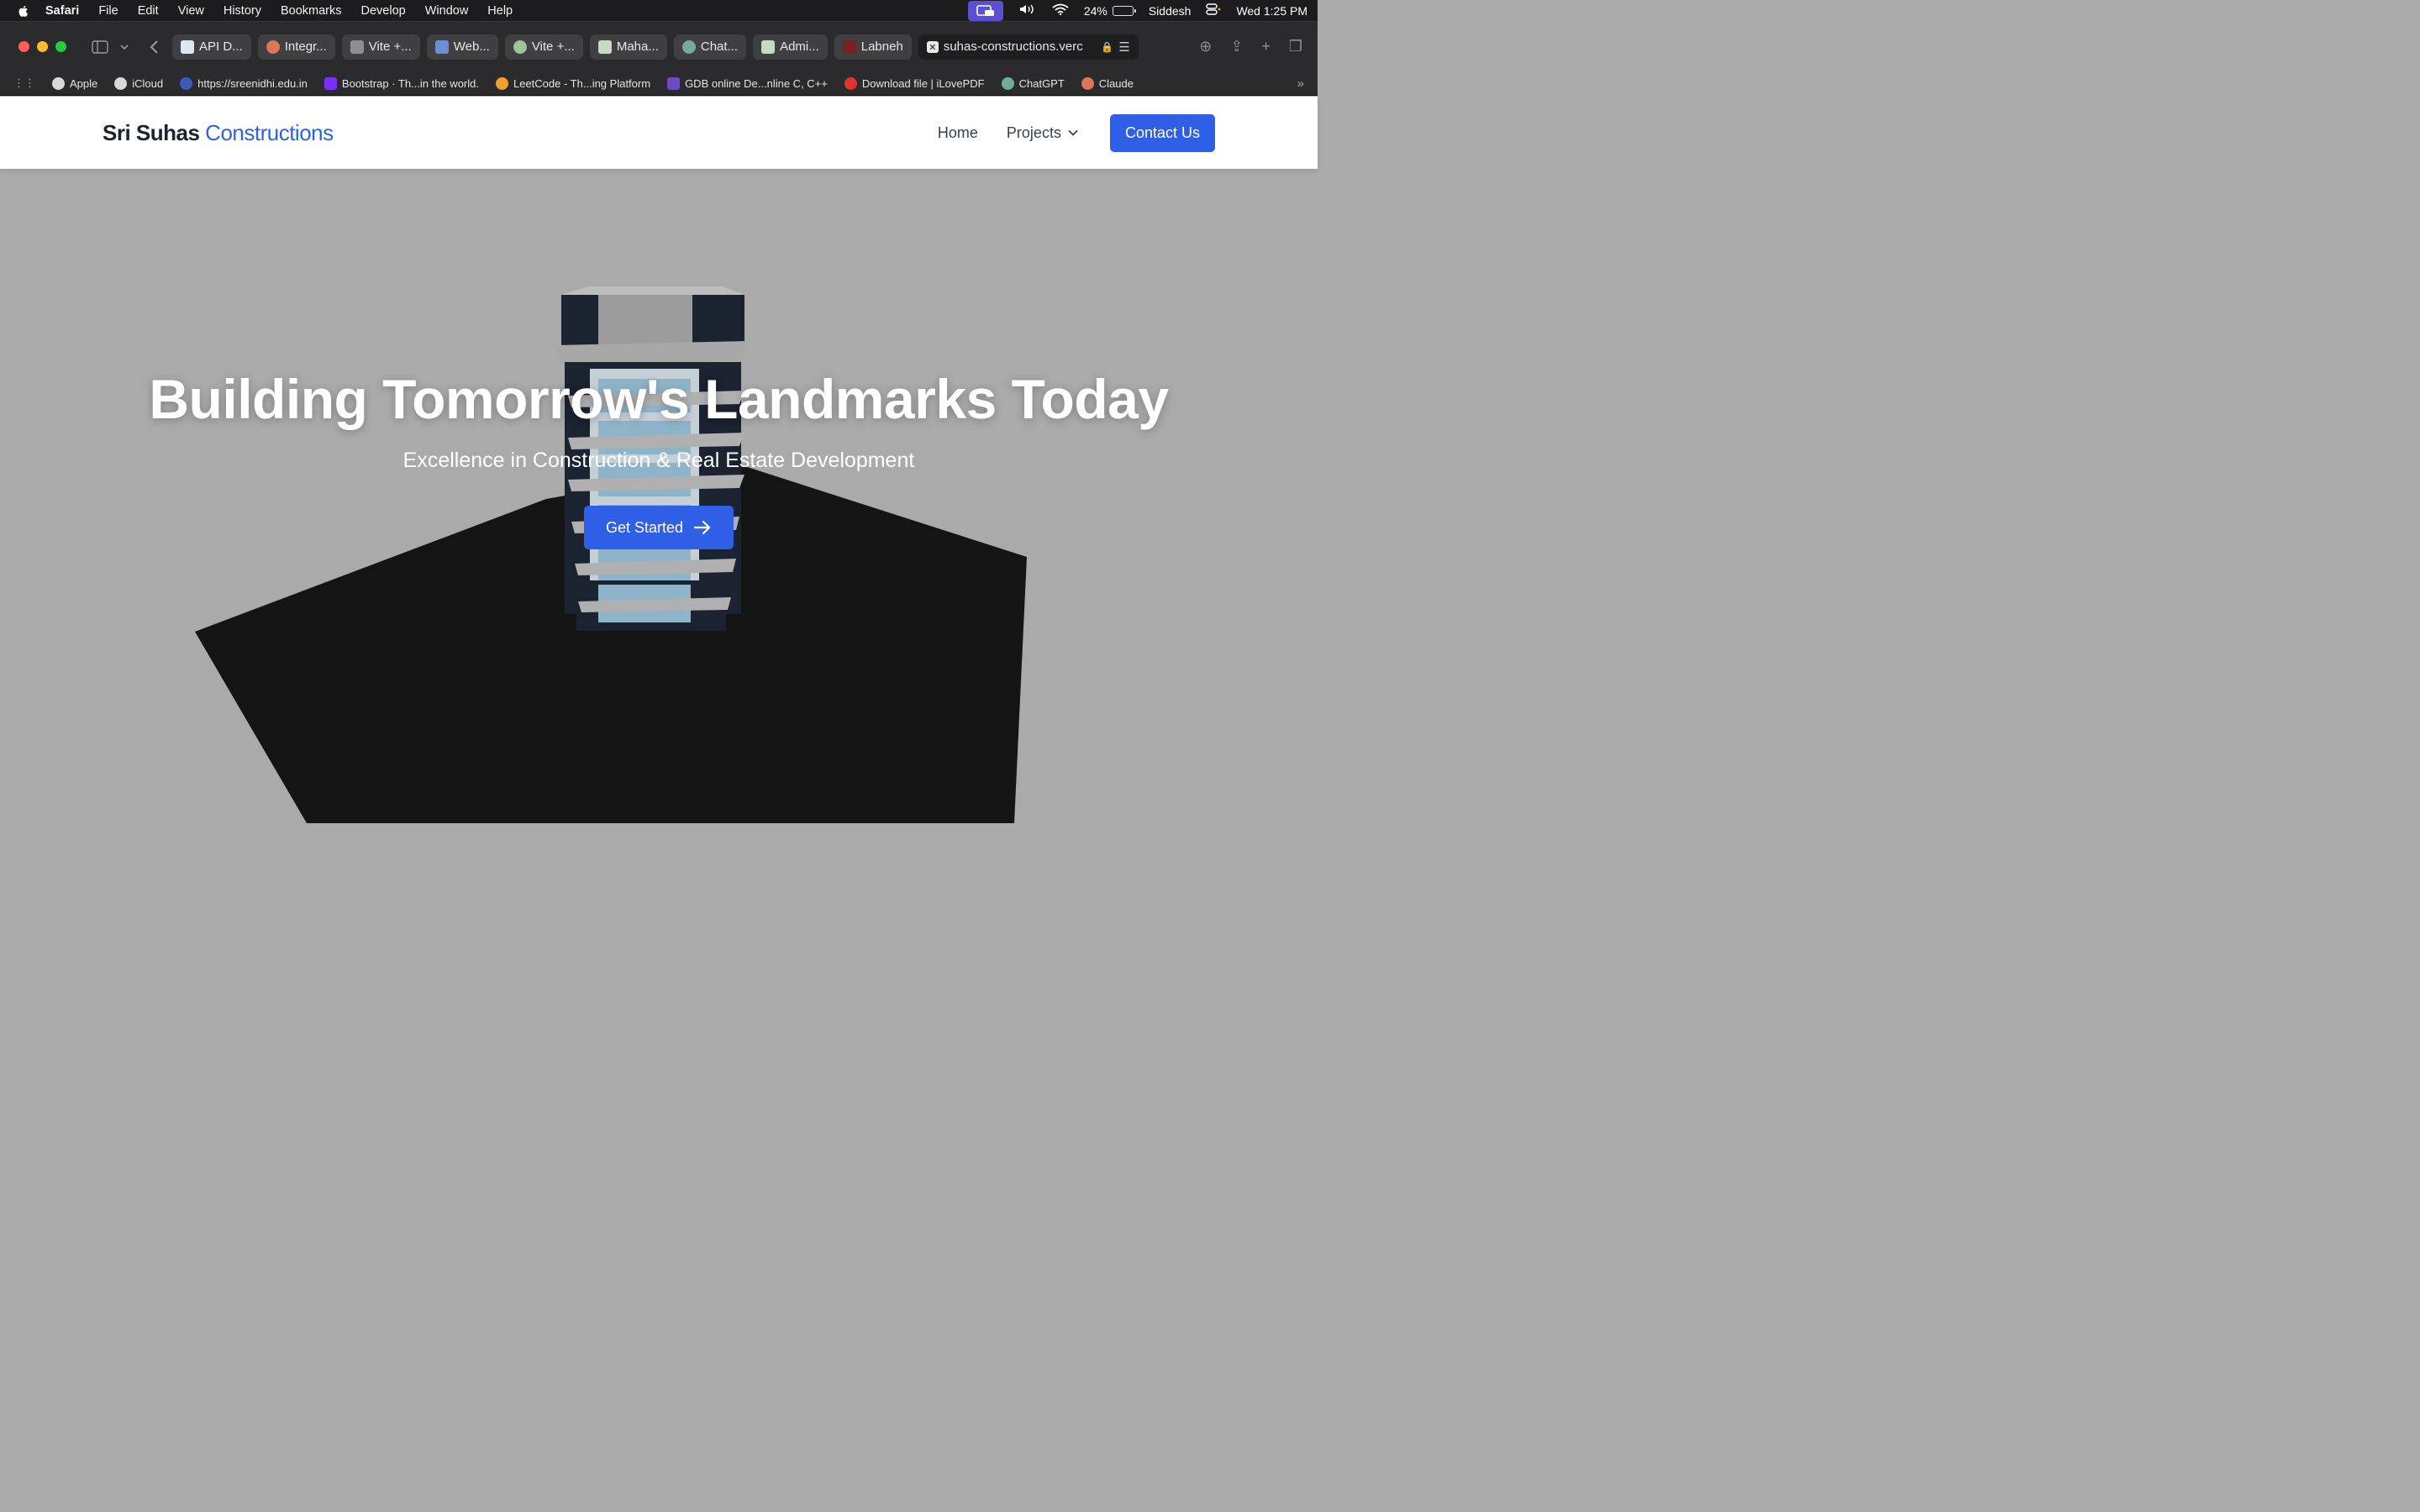 Image resolution: width=2420 pixels, height=1512 pixels. What do you see at coordinates (1123, 47) in the screenshot?
I see `reader-icon: ☰` at bounding box center [1123, 47].